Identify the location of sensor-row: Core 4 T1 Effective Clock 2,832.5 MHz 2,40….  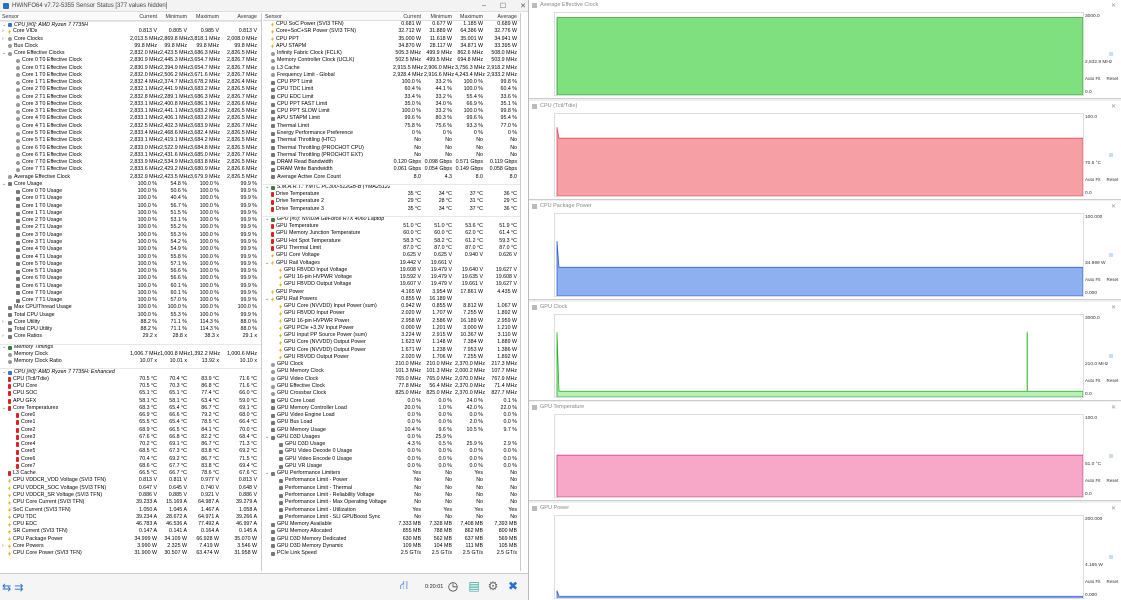
(130, 126).